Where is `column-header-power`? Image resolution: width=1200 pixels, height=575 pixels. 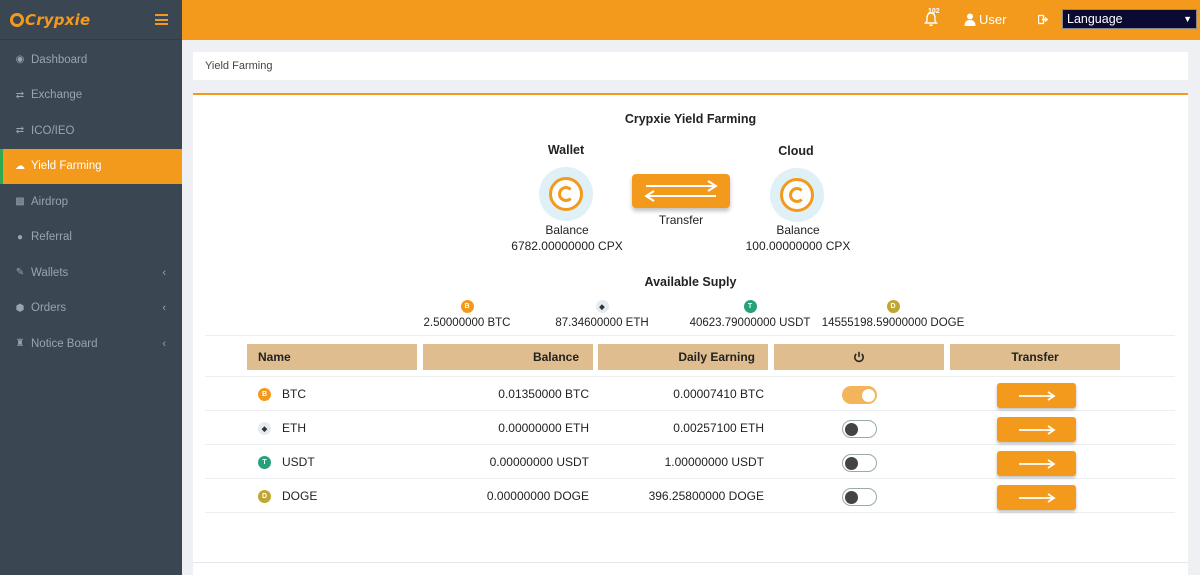
column-header-power is located at coordinates (859, 357).